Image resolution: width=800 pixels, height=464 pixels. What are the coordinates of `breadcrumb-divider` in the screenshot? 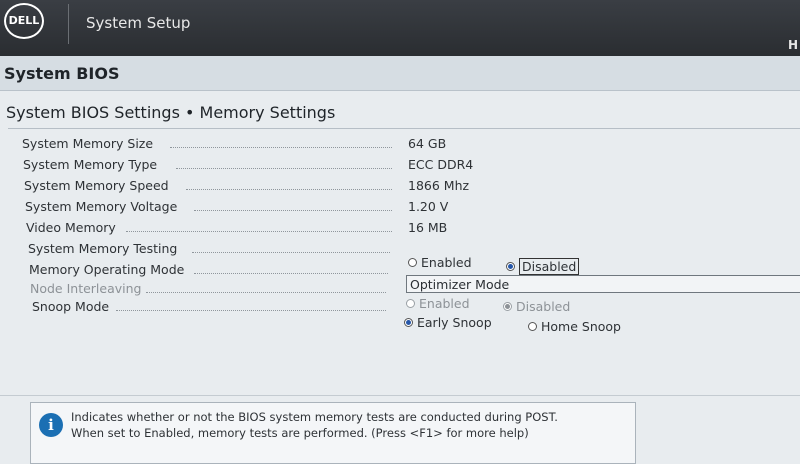 It's located at (404, 128).